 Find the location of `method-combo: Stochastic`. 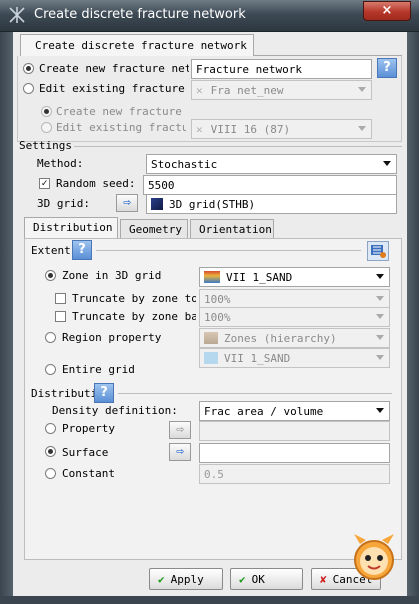

method-combo: Stochastic is located at coordinates (271, 164).